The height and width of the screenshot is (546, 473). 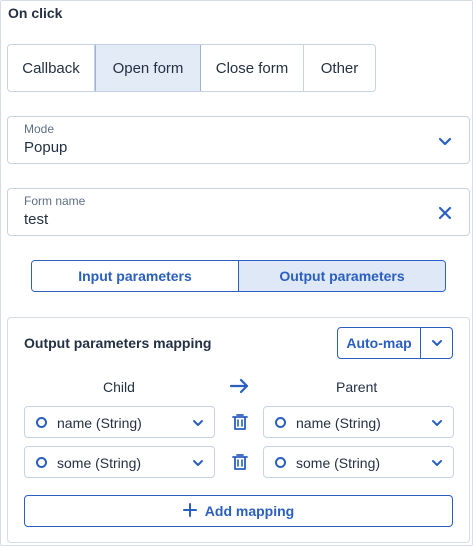 I want to click on parent-param-select: name (String), so click(x=358, y=422).